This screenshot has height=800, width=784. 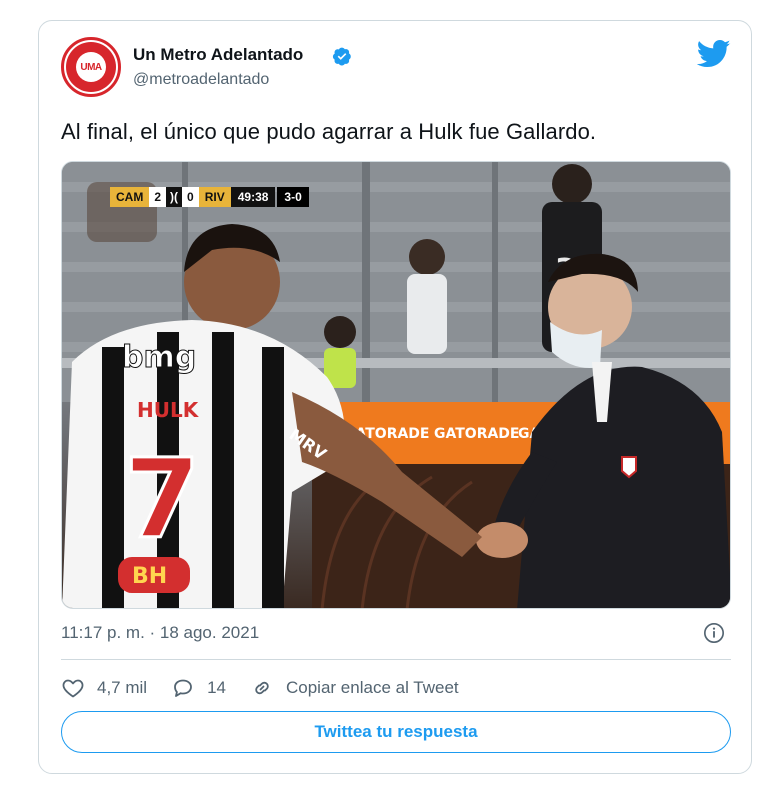 What do you see at coordinates (714, 633) in the screenshot?
I see `info-icon` at bounding box center [714, 633].